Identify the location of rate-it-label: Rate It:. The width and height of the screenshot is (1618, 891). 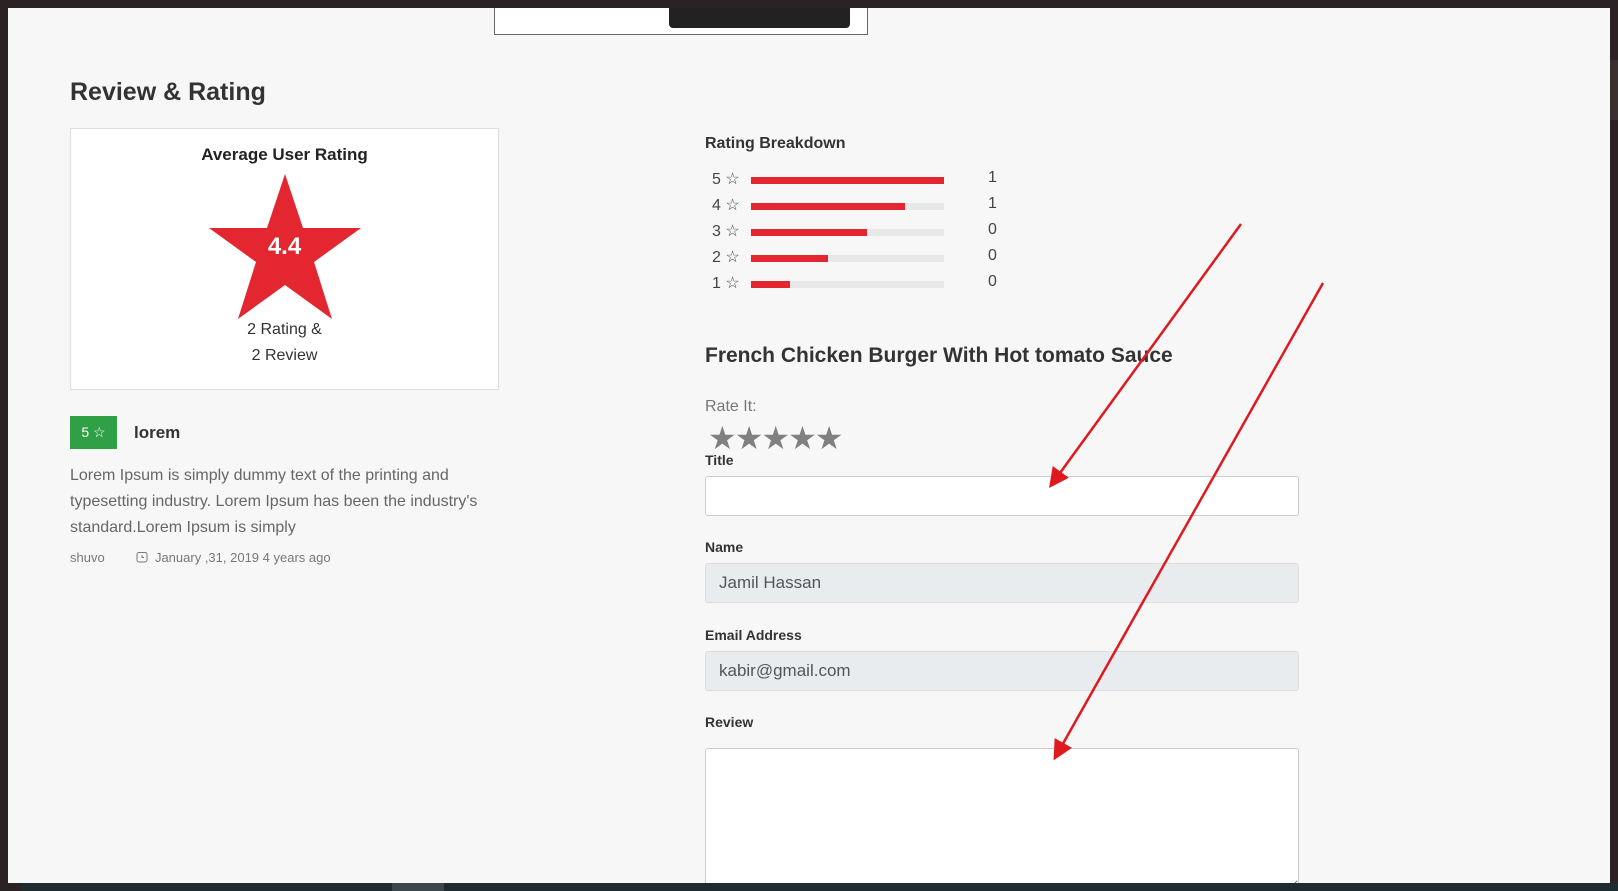
(731, 406).